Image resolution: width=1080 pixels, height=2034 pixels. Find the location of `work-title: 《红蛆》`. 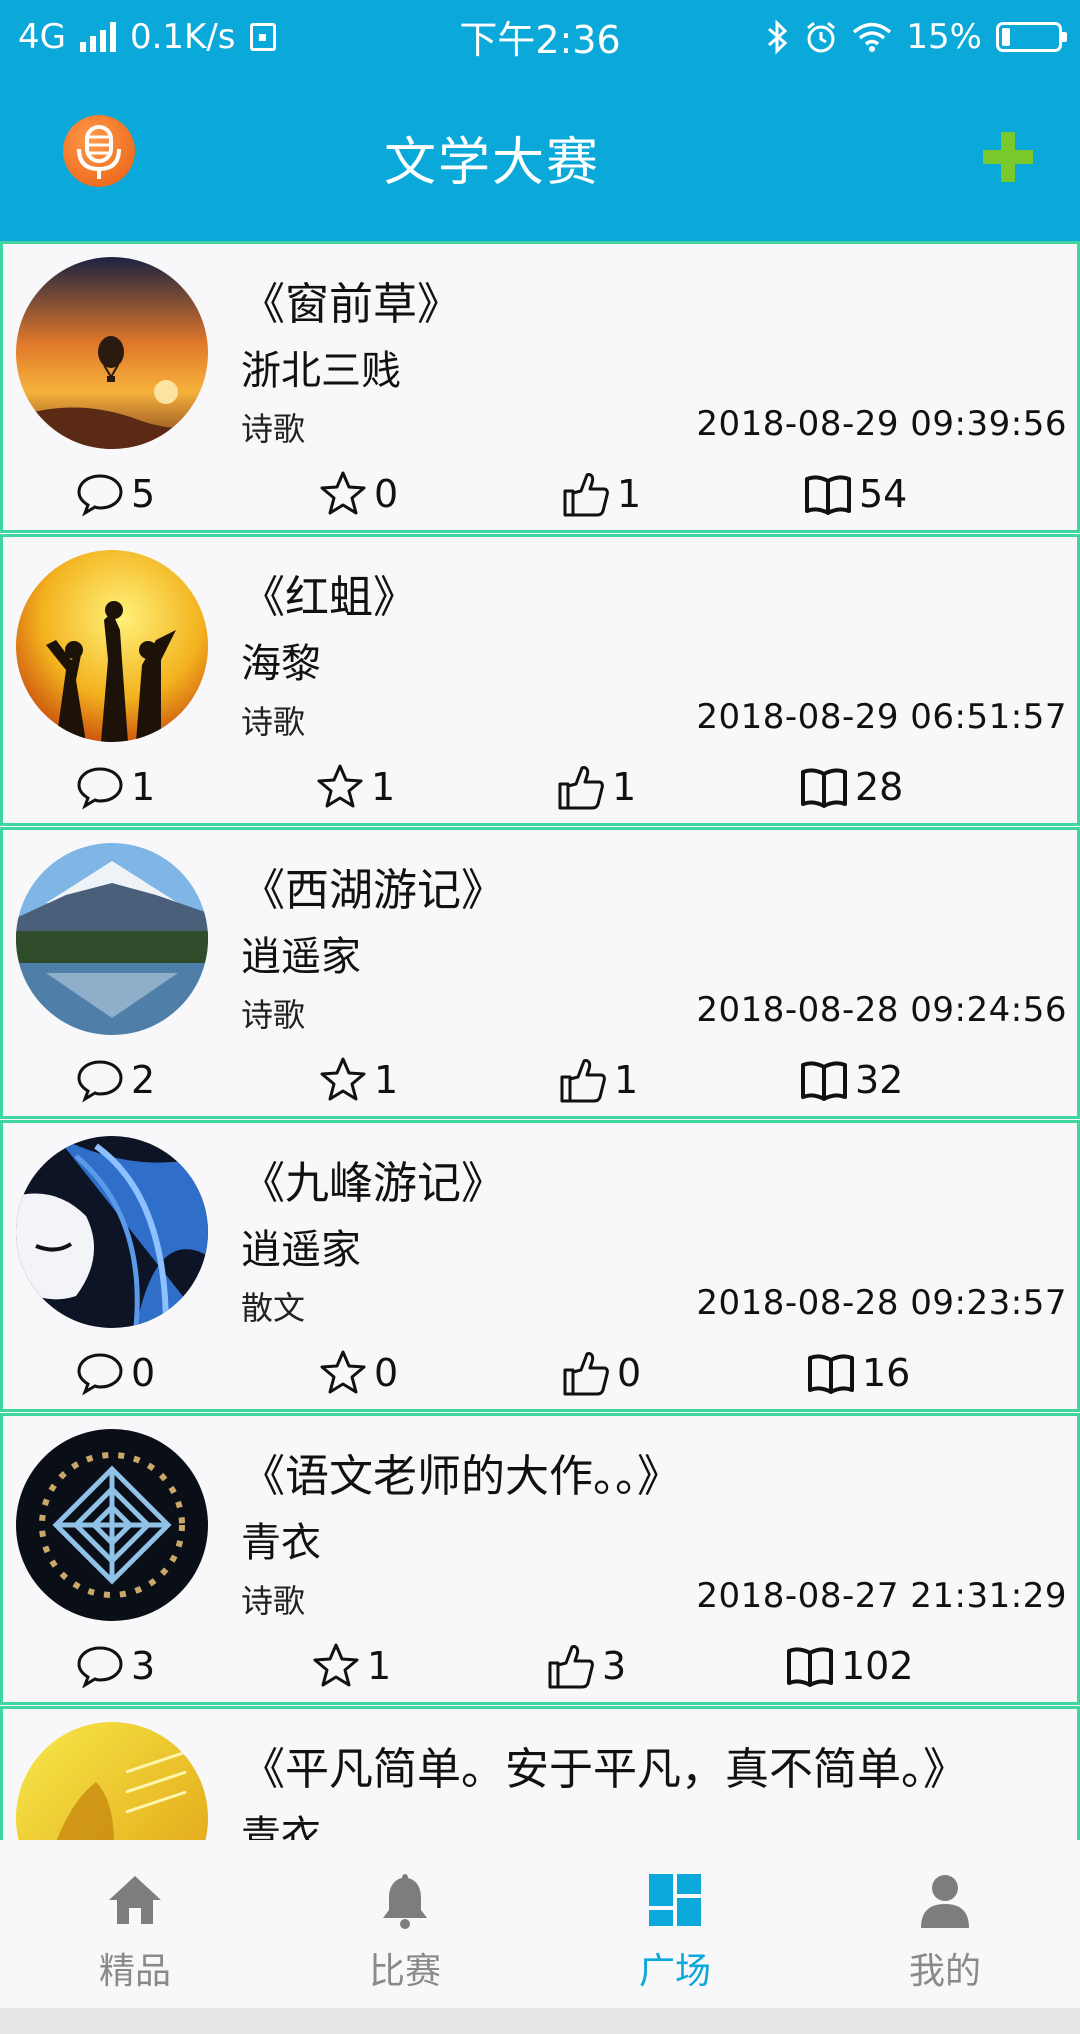

work-title: 《红蛆》 is located at coordinates (329, 593).